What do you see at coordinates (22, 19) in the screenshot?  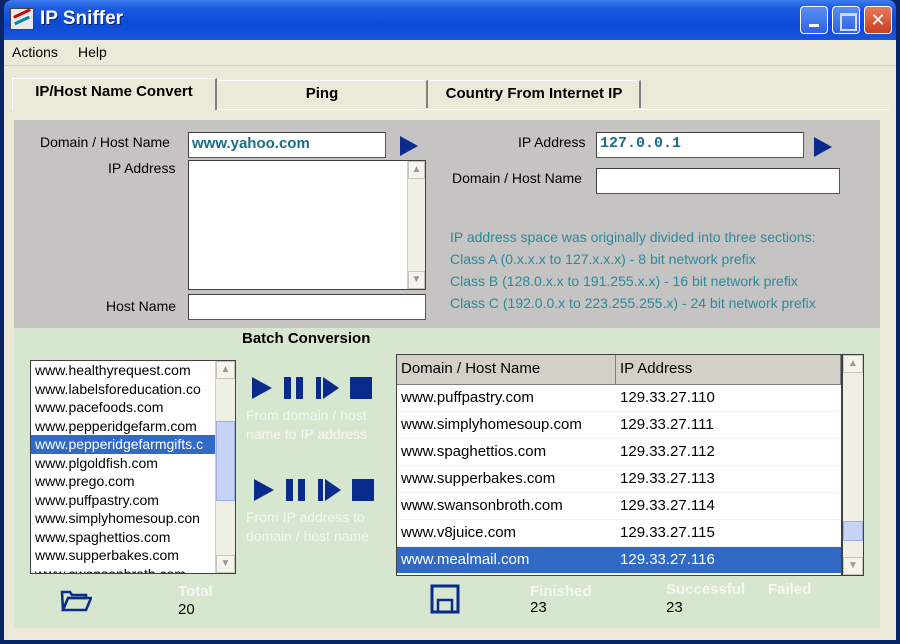 I see `app-icon` at bounding box center [22, 19].